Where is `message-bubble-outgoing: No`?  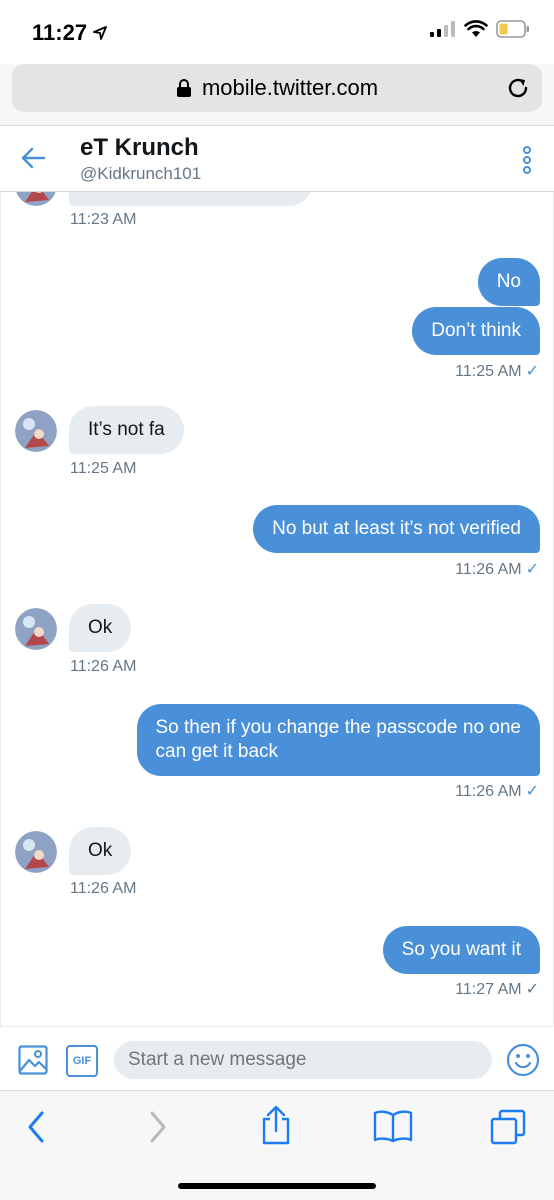
message-bubble-outgoing: No is located at coordinates (508, 282).